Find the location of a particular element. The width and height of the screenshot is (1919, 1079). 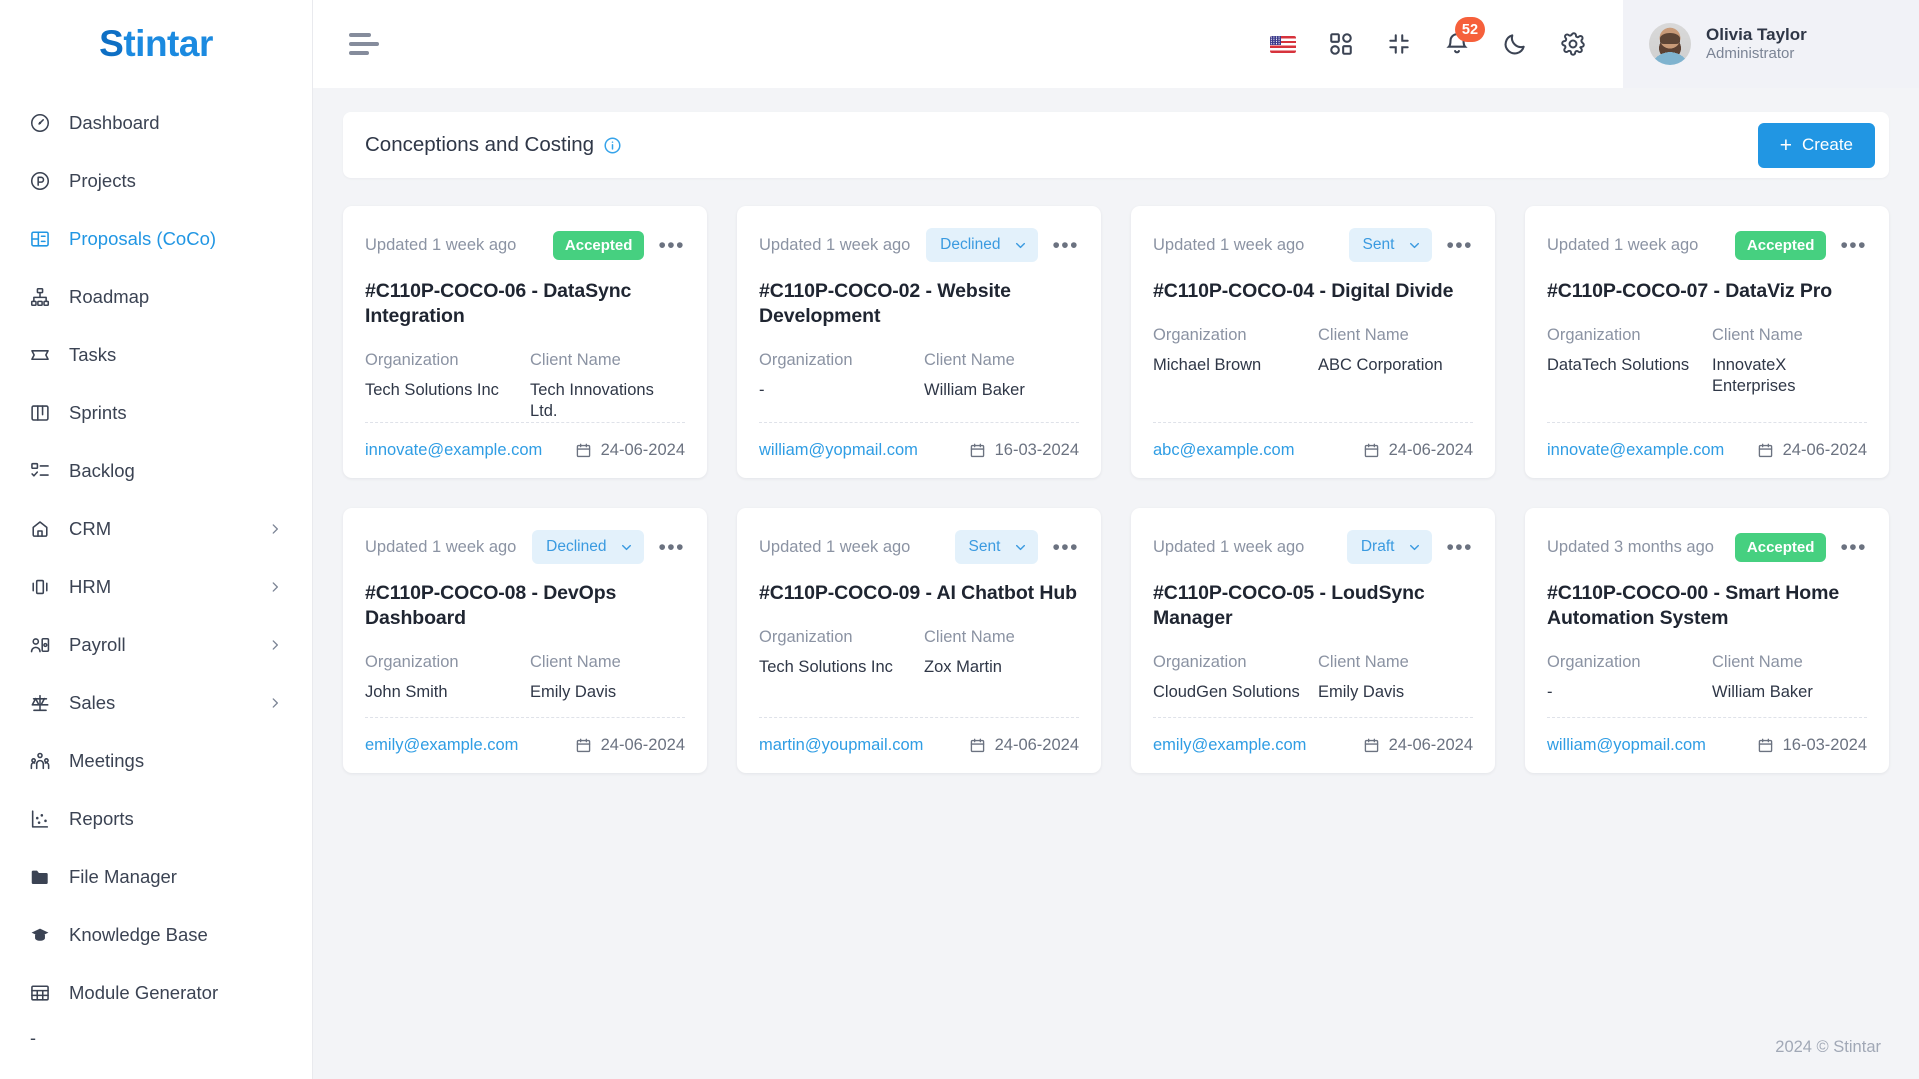

due-date: 16-03-2024 is located at coordinates (1812, 745).